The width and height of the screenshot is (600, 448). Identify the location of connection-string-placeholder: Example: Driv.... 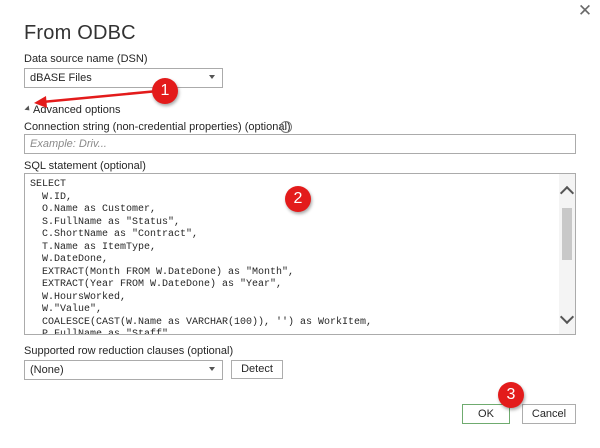
(68, 144).